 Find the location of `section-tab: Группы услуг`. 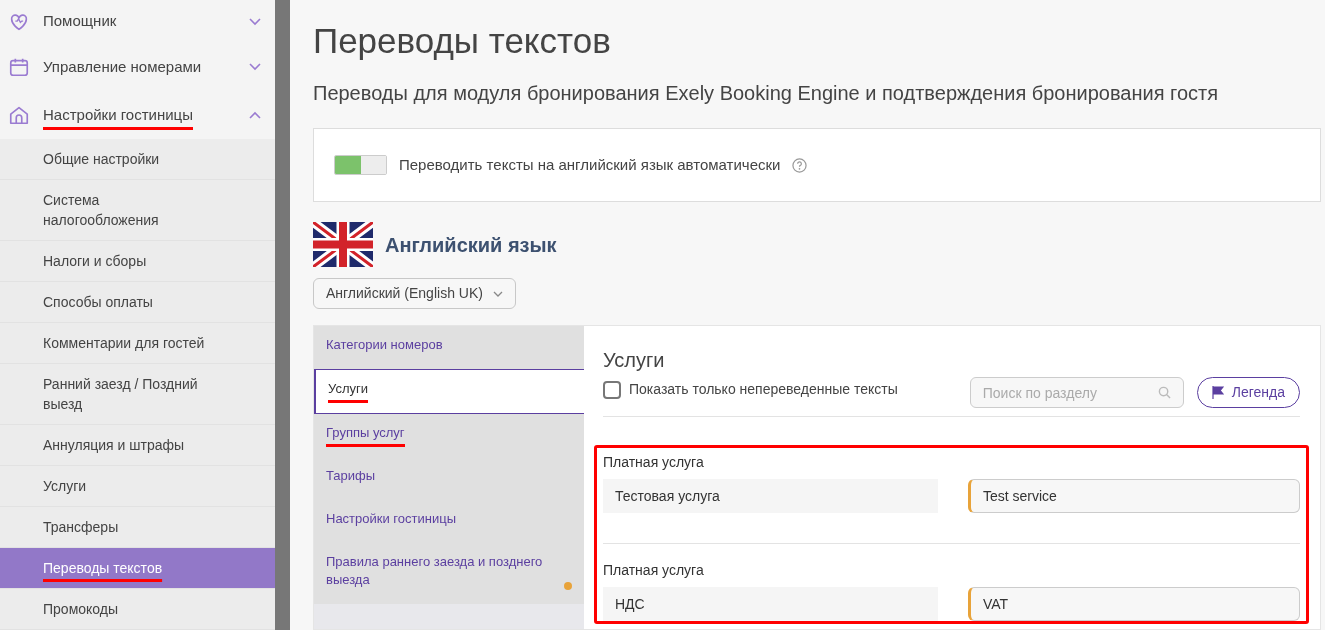

section-tab: Группы услуг is located at coordinates (365, 435).